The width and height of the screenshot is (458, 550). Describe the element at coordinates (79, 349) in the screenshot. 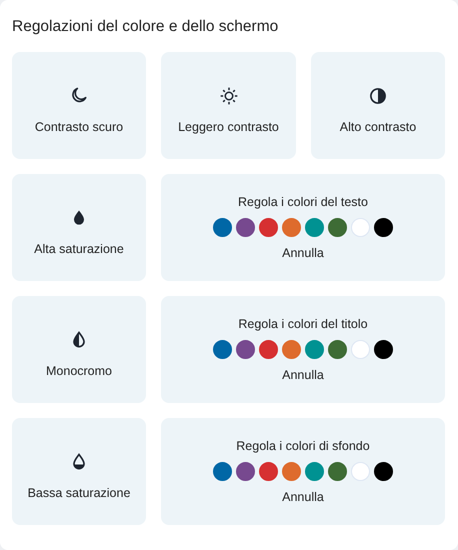

I see `option-tile: Monocromo` at that location.